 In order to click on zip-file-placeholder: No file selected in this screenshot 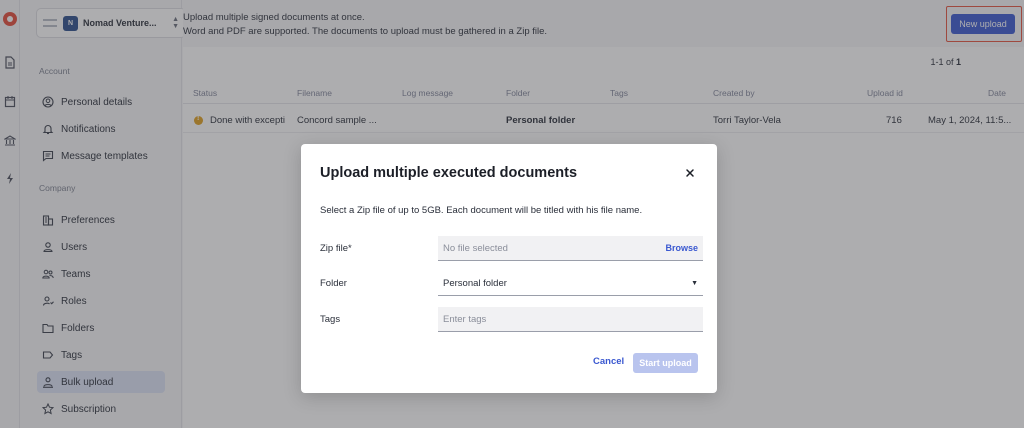, I will do `click(475, 248)`.